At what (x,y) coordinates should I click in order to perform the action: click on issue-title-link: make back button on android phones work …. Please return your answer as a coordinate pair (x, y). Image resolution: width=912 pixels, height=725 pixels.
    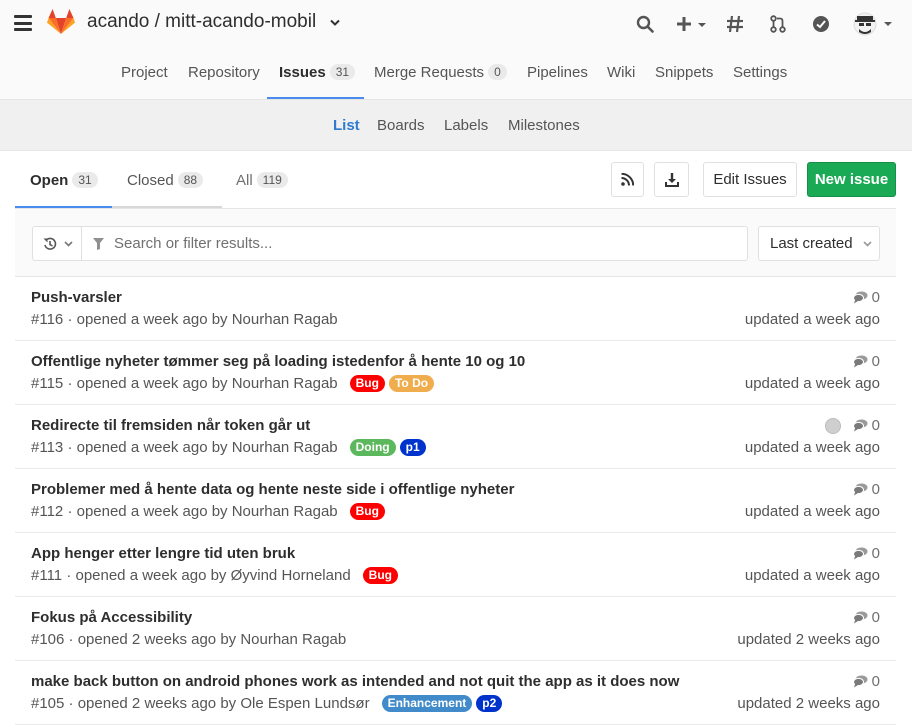
    Looking at the image, I should click on (355, 681).